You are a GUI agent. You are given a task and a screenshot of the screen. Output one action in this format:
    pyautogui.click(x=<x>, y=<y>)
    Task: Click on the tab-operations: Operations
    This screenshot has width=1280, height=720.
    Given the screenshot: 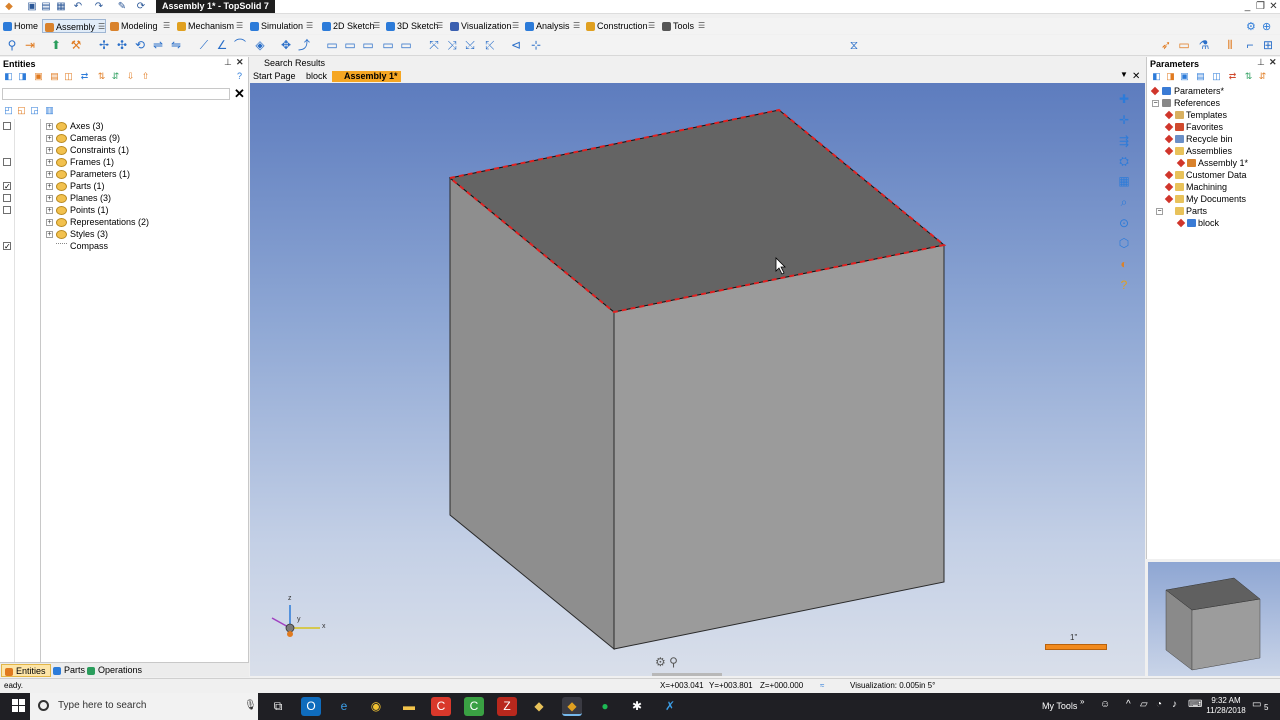 What is the action you would take?
    pyautogui.click(x=115, y=670)
    